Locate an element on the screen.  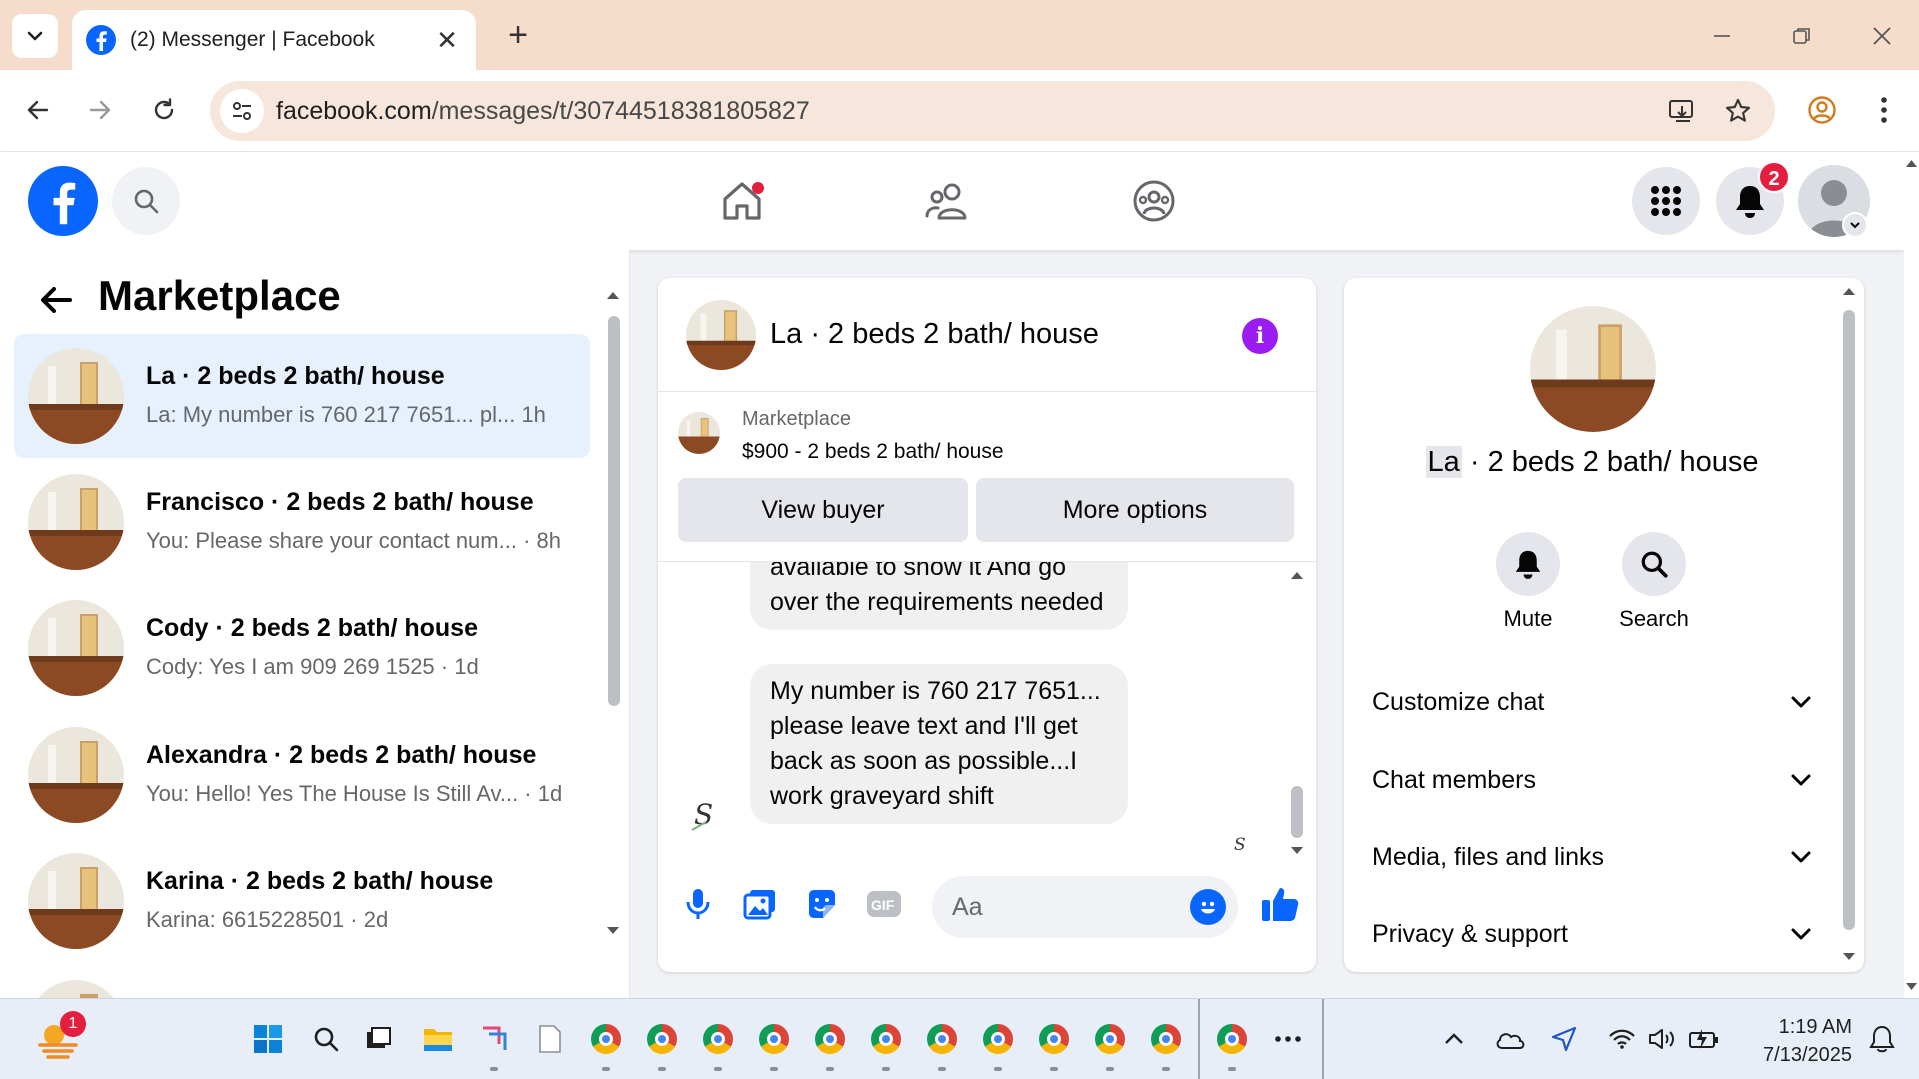
volume-button is located at coordinates (1662, 1039).